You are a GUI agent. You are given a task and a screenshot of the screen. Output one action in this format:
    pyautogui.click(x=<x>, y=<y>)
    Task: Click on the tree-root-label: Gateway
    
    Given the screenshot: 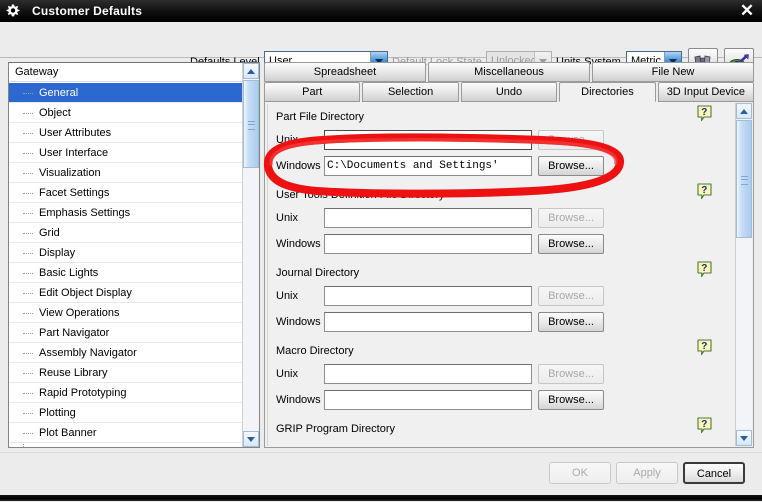 What is the action you would take?
    pyautogui.click(x=134, y=72)
    